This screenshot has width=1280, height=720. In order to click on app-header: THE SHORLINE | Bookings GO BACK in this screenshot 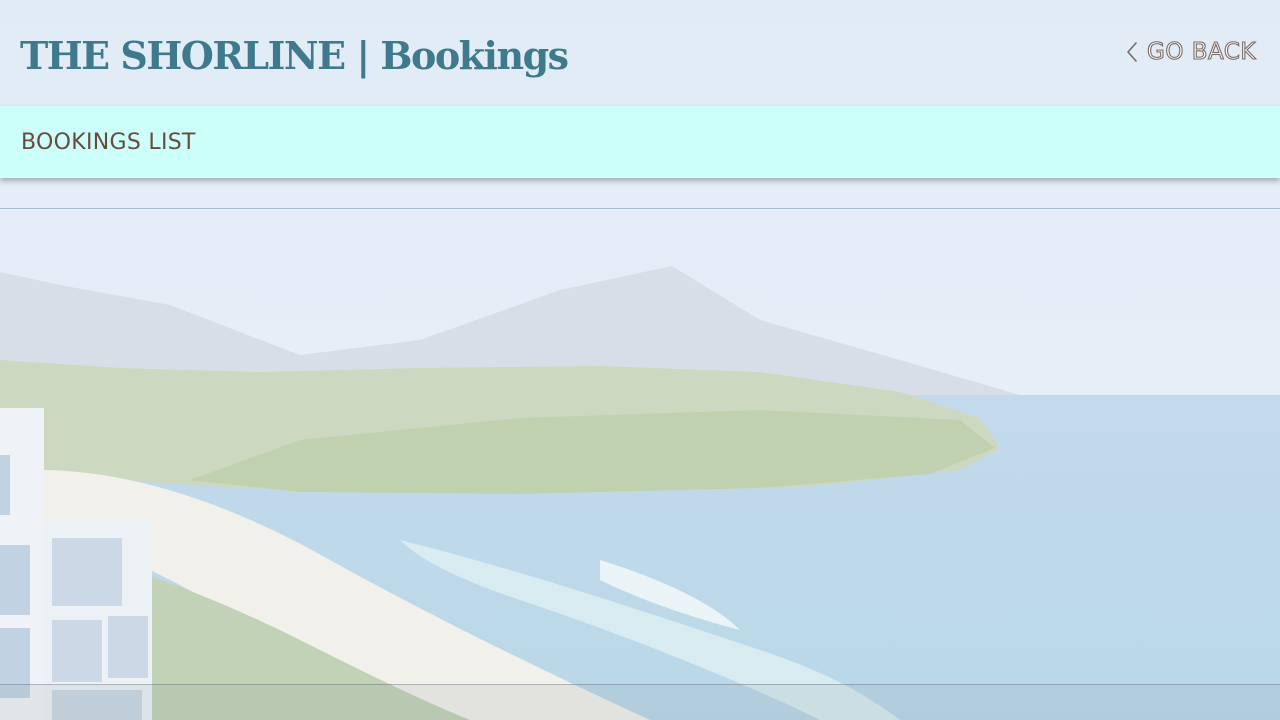, I will do `click(640, 53)`.